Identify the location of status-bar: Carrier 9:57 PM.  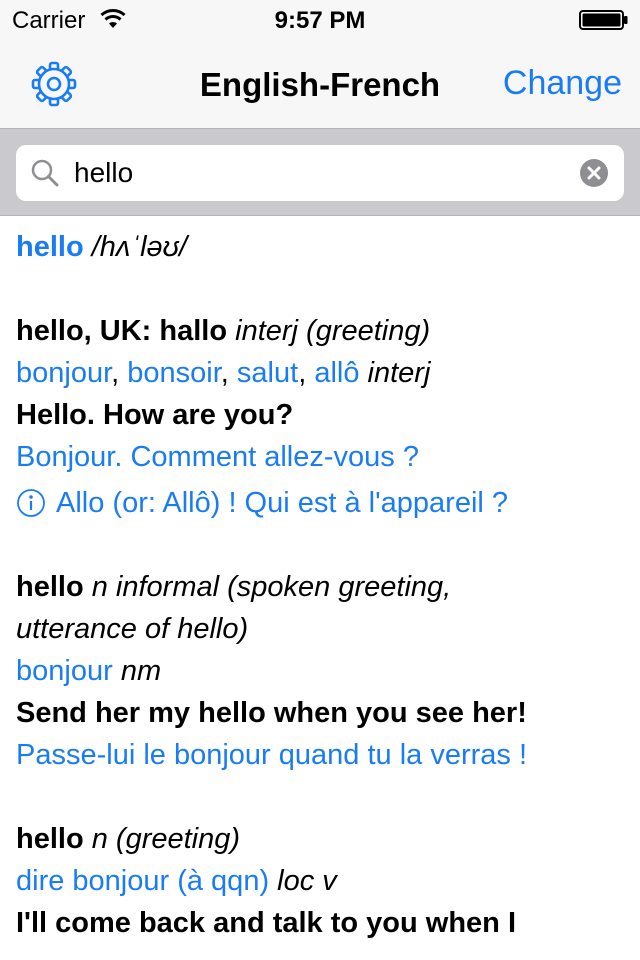
(320, 20).